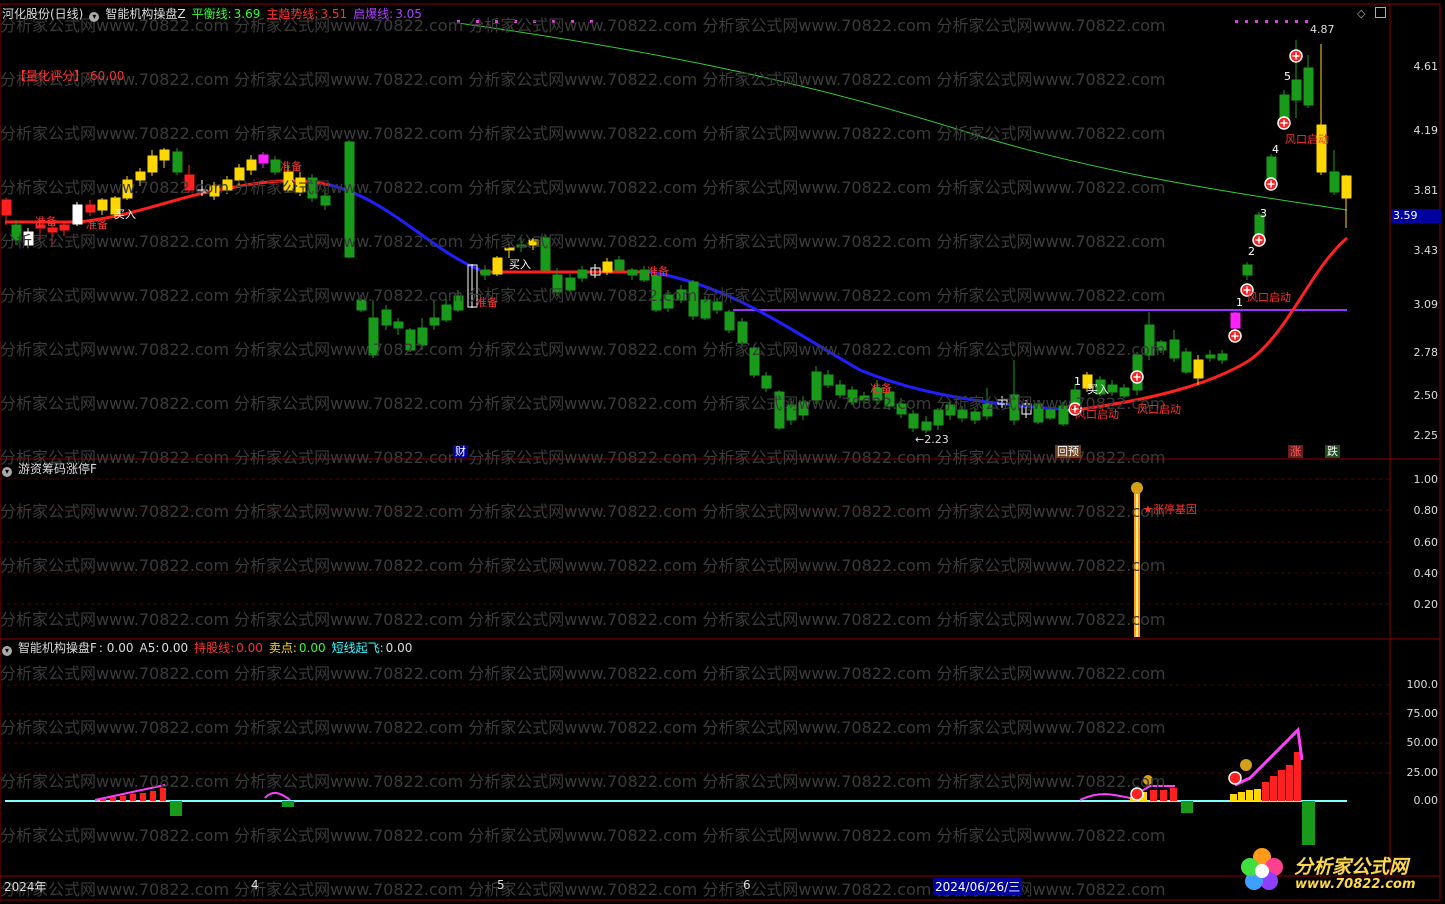 This screenshot has width=1445, height=904. Describe the element at coordinates (7, 472) in the screenshot. I see `panel2-toggle-icon: ▾` at that location.